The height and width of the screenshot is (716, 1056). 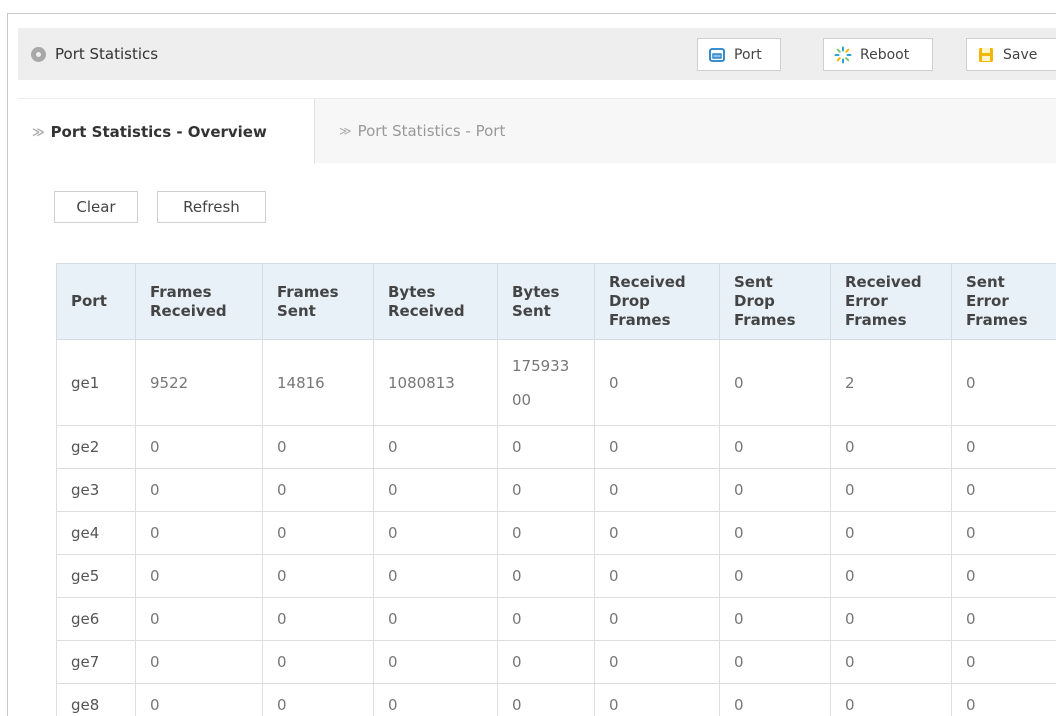 I want to click on refresh-button: Refresh, so click(x=211, y=207).